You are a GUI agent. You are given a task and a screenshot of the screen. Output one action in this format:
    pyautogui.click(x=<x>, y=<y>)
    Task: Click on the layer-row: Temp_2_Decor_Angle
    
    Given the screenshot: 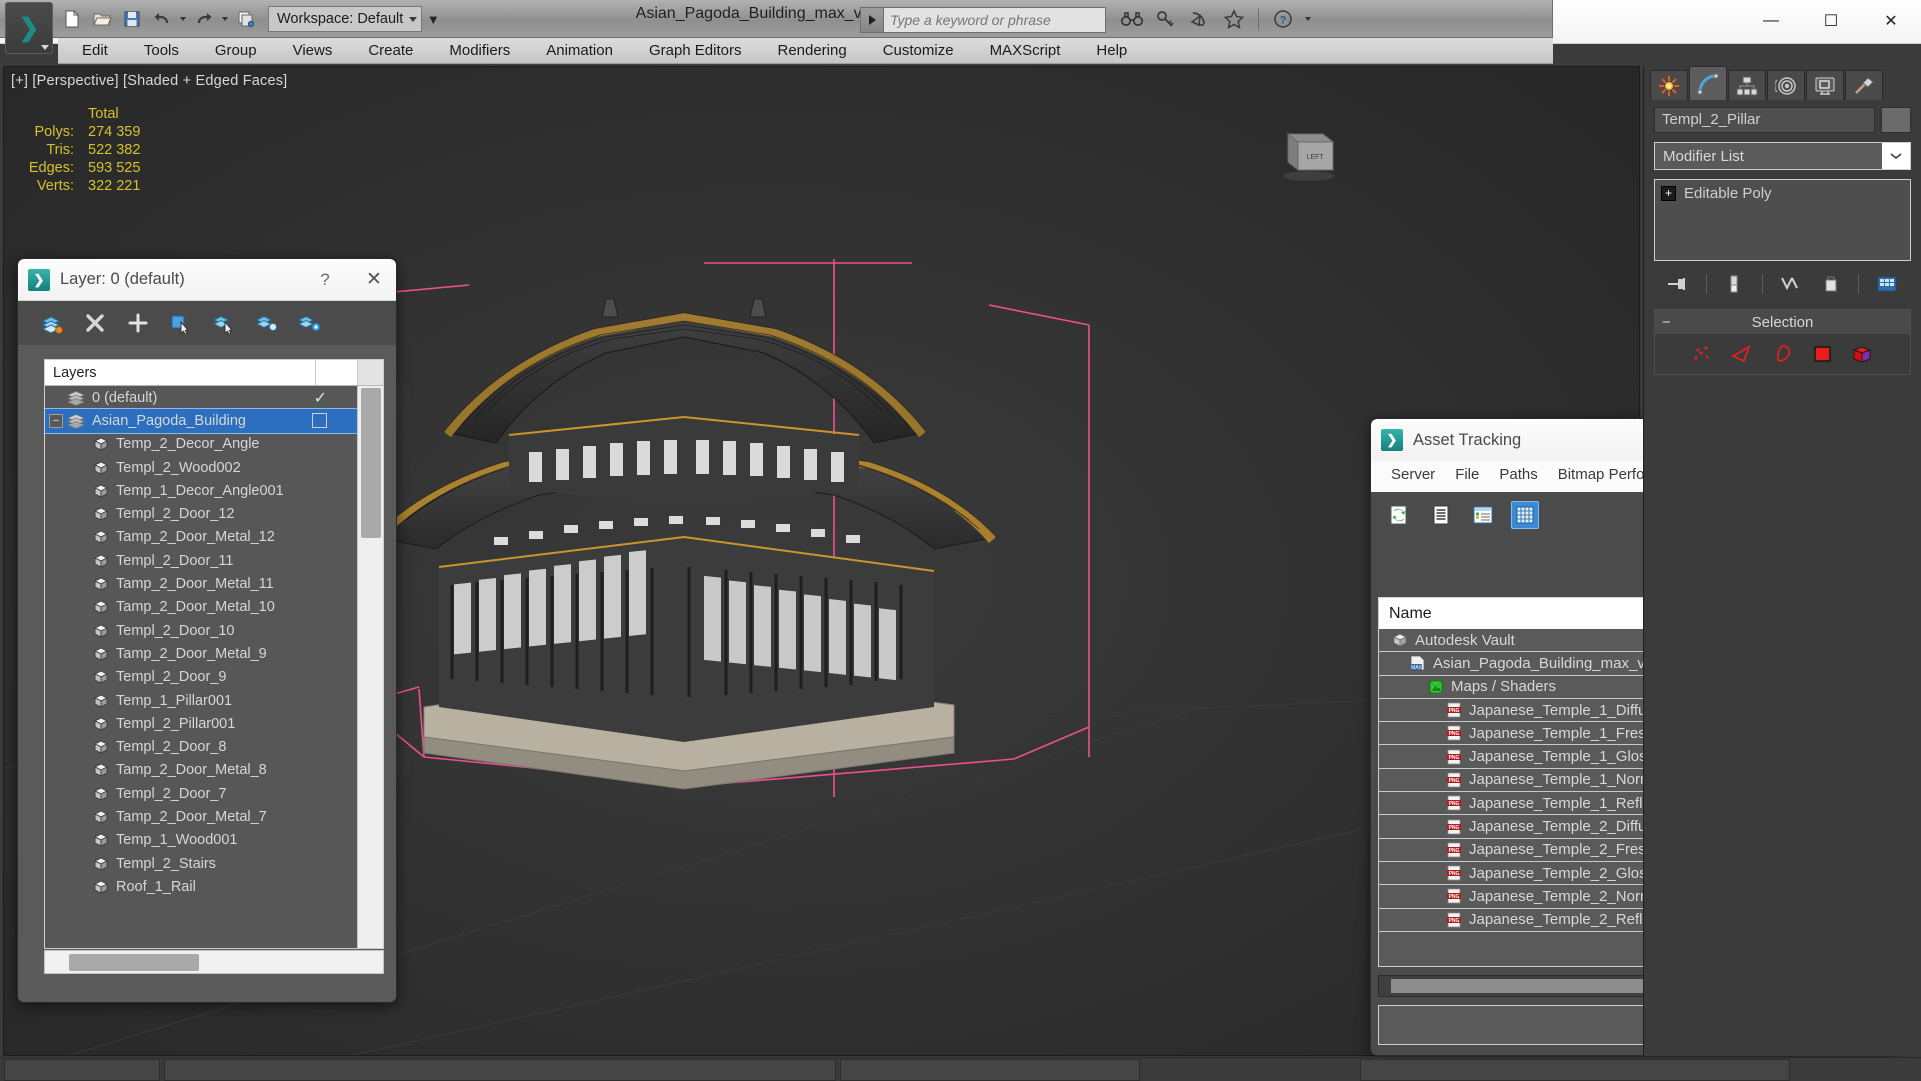 What is the action you would take?
    pyautogui.click(x=201, y=444)
    